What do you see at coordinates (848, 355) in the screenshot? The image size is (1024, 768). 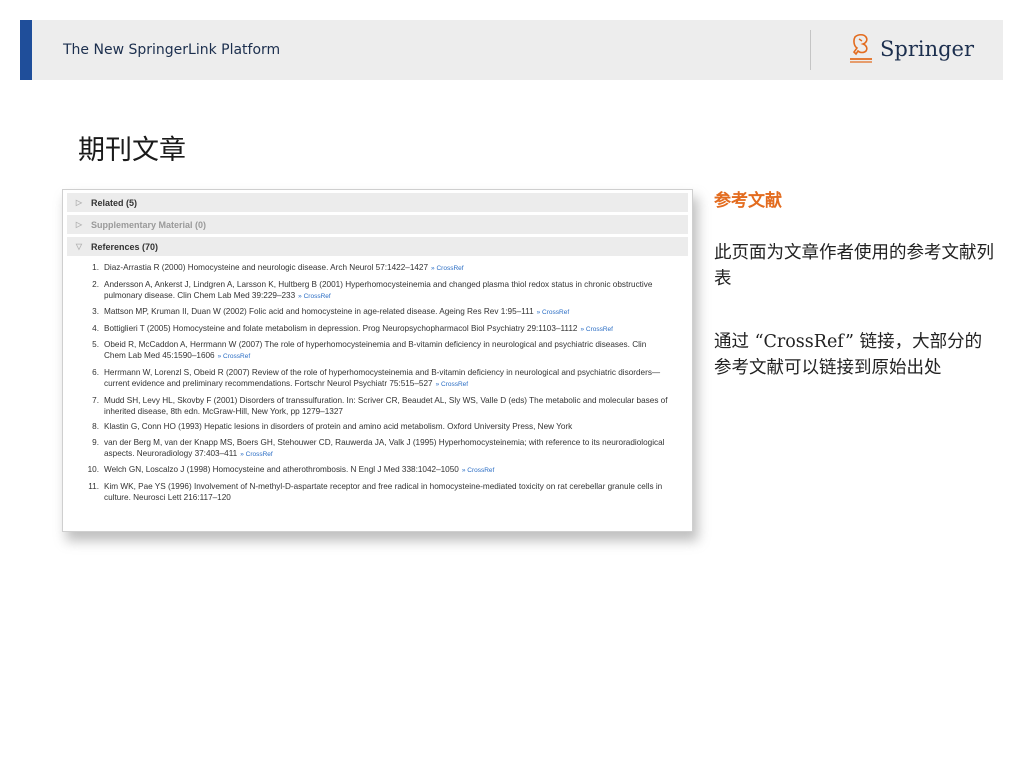 I see `side-paragraph-2: 通过 “CrossRef” 链接，大部分的参考文献可以链接到原始出处` at bounding box center [848, 355].